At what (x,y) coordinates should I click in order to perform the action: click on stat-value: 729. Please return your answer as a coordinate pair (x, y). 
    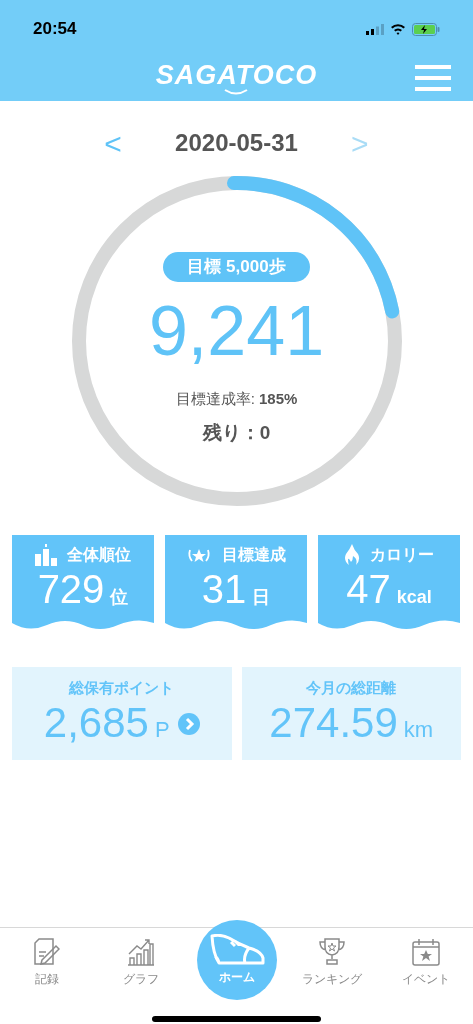
    Looking at the image, I should click on (71, 589).